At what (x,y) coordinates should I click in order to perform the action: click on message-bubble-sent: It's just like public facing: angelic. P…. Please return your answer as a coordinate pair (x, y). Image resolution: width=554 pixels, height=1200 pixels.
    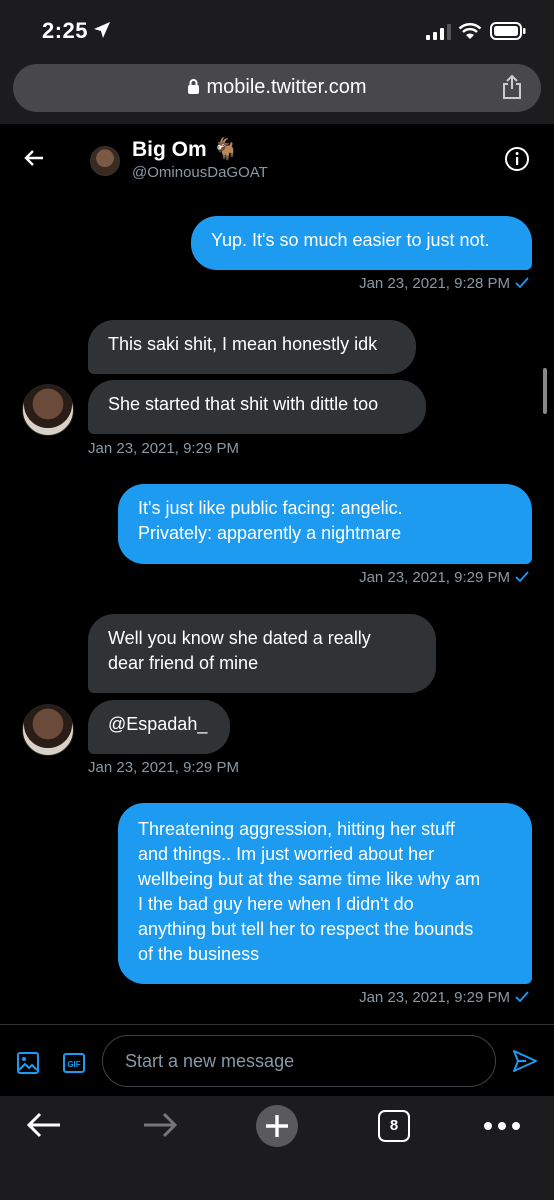
    Looking at the image, I should click on (325, 524).